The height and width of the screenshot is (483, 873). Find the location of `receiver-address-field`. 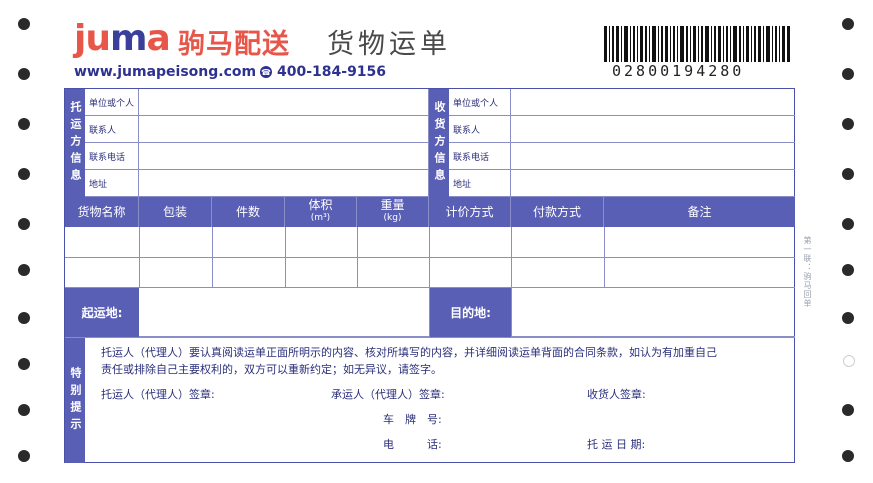

receiver-address-field is located at coordinates (653, 183).